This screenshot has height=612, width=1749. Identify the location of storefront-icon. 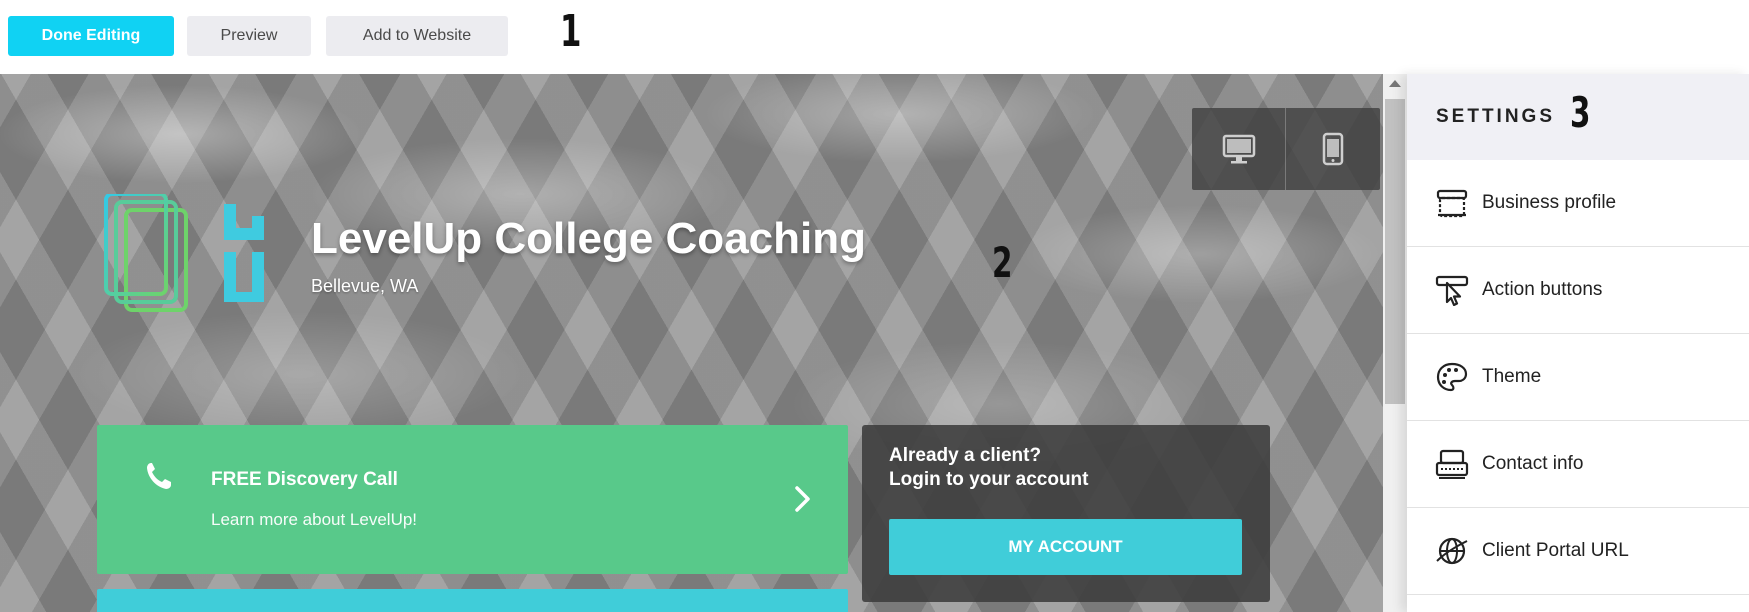
(1452, 203).